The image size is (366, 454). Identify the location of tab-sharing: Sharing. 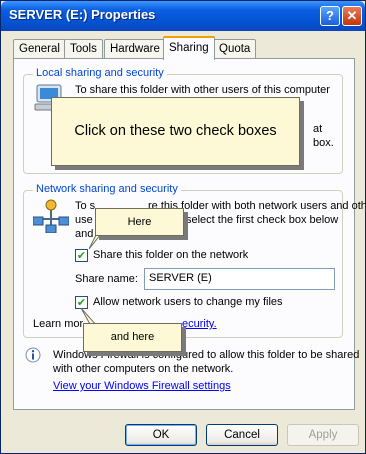
(189, 48).